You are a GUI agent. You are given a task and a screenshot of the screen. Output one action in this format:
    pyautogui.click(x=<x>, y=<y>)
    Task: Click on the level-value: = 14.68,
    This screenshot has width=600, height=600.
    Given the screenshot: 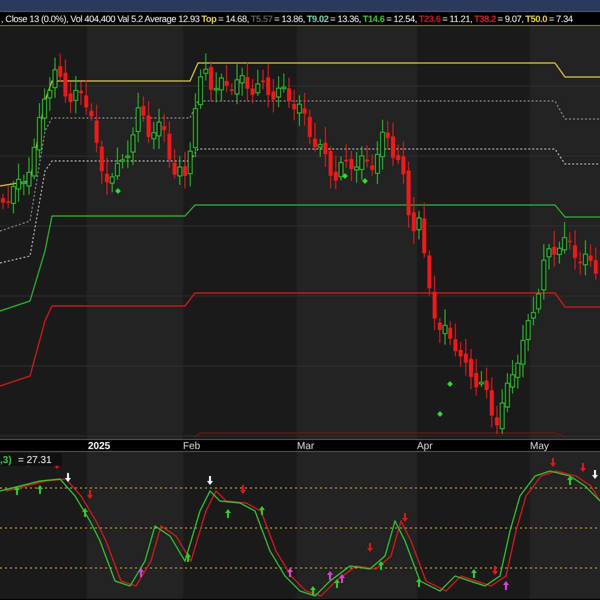 What is the action you would take?
    pyautogui.click(x=233, y=19)
    